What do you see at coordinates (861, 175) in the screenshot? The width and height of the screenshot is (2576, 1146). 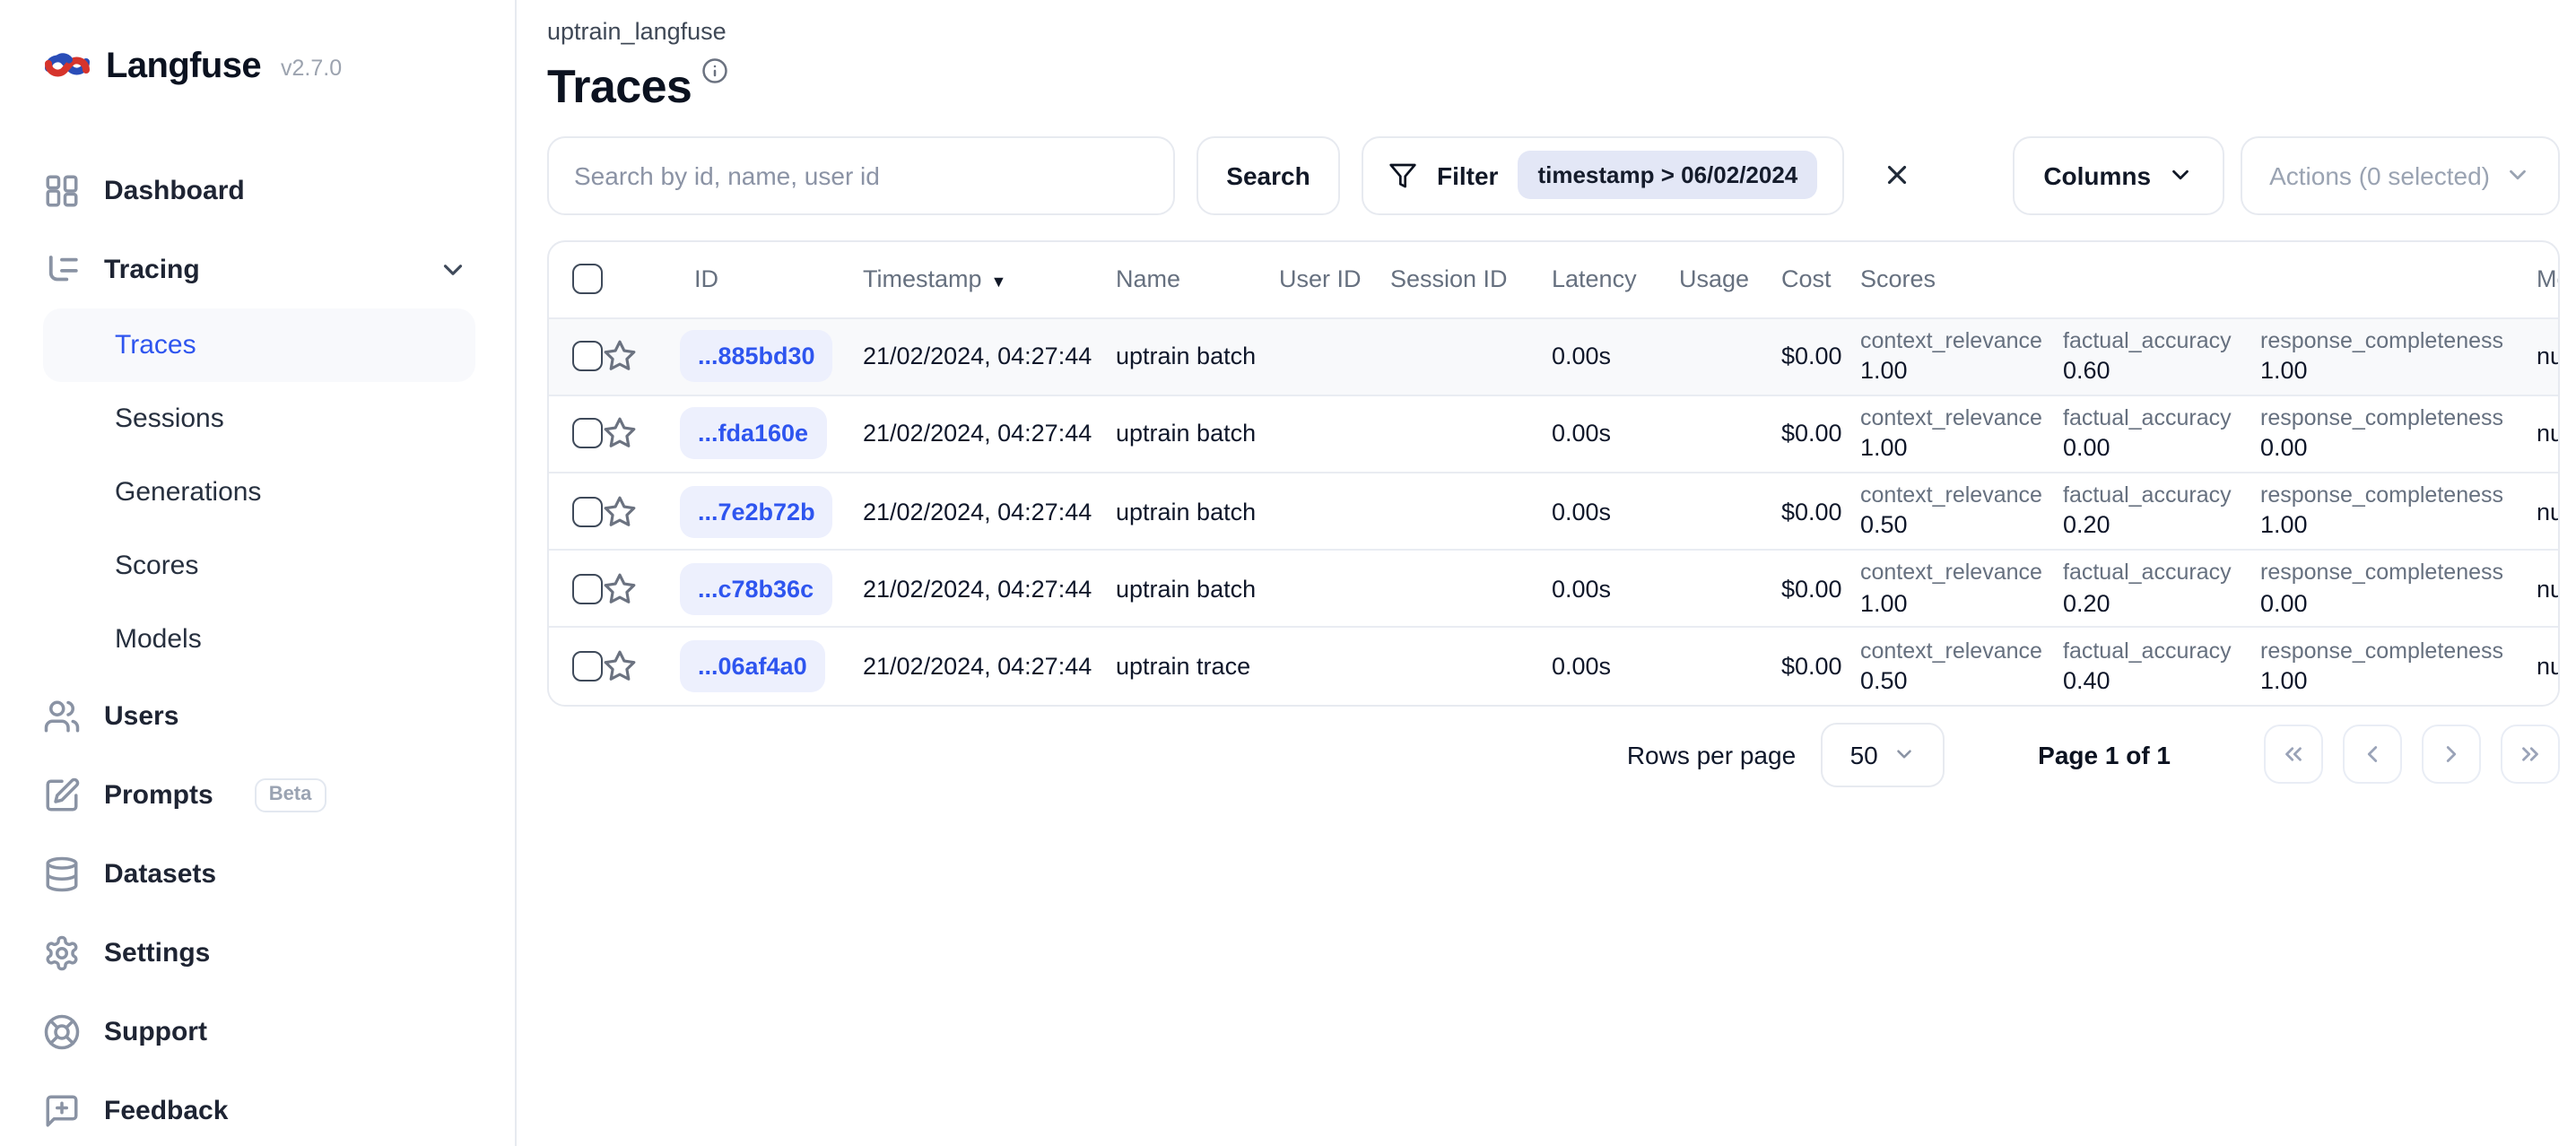 I see `search-input` at bounding box center [861, 175].